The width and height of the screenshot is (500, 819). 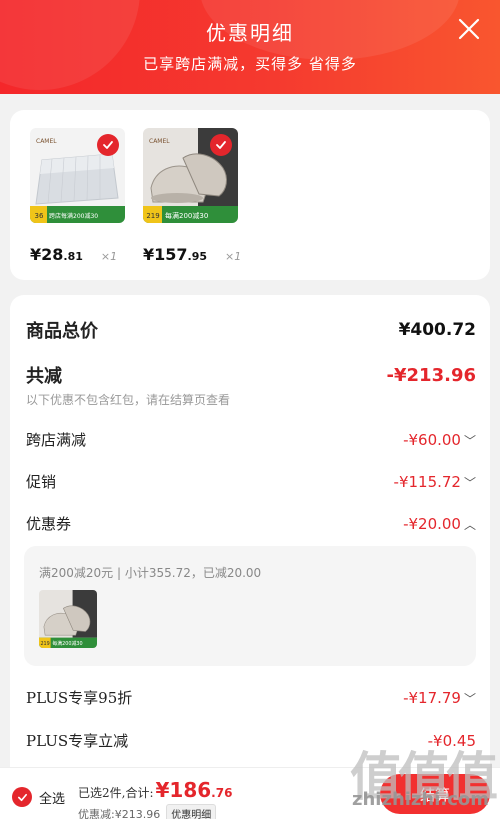 What do you see at coordinates (119, 813) in the screenshot?
I see `reduced-text: 优惠减:¥213.96` at bounding box center [119, 813].